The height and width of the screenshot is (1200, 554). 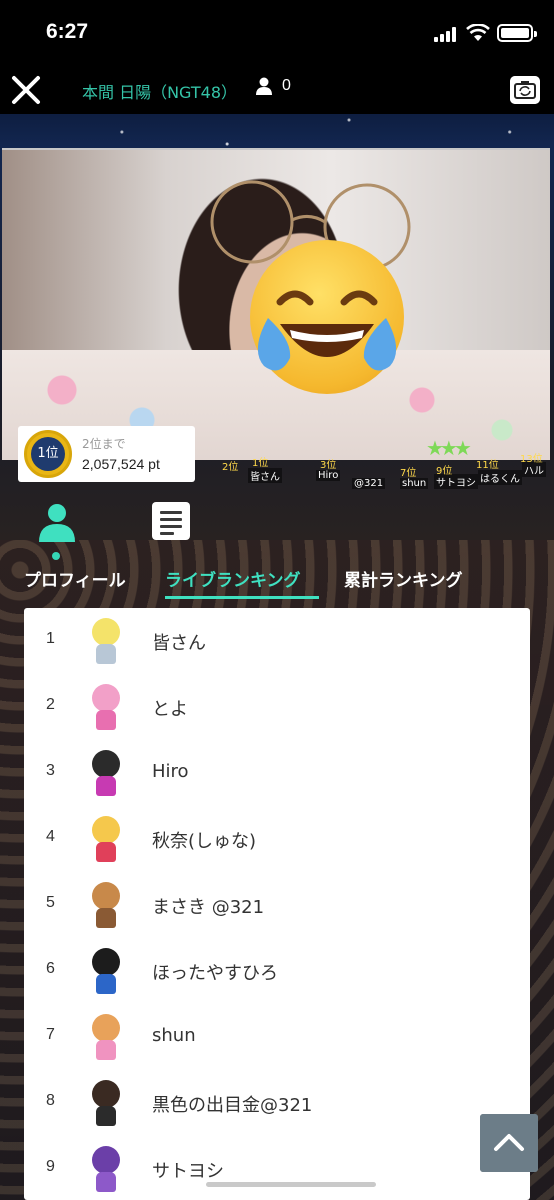 What do you see at coordinates (56, 556) in the screenshot?
I see `active-tab-dot` at bounding box center [56, 556].